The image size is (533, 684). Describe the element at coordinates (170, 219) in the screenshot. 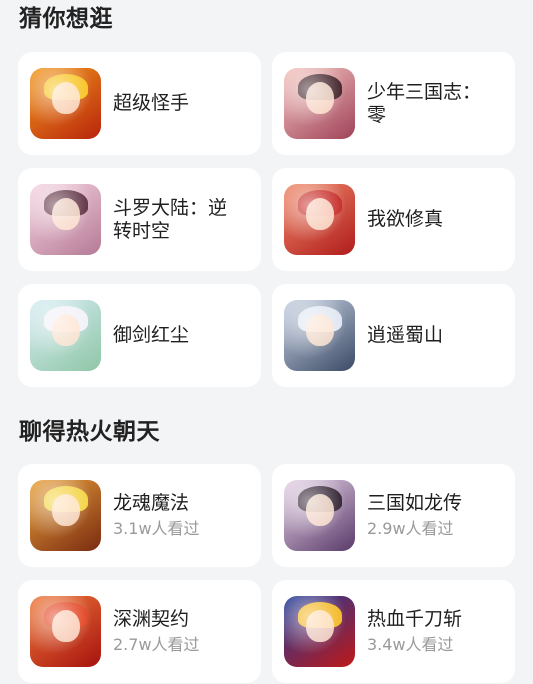

I see `game-title: 斗罗大陆：逆转时空` at that location.